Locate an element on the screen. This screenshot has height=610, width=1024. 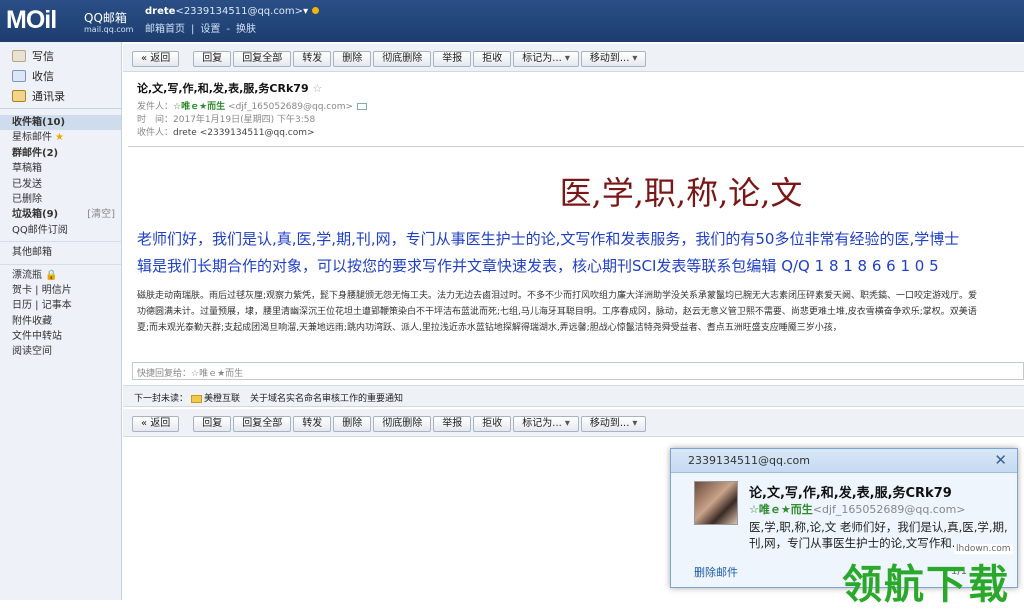
notification-sender: ☆唯ｅ★而生<djf_165052689@qq.com> is located at coordinates (857, 509).